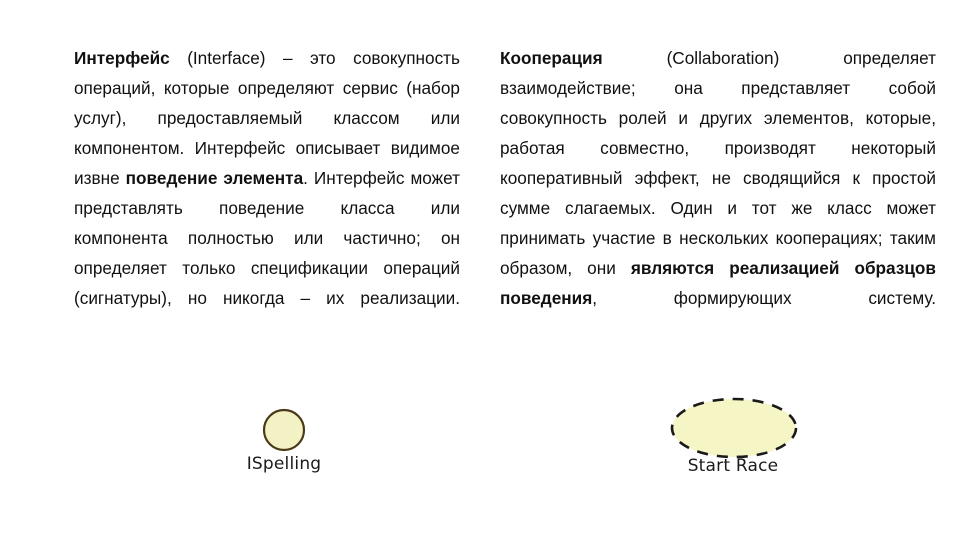  What do you see at coordinates (551, 58) in the screenshot?
I see `collaboration-term: Кооперация` at bounding box center [551, 58].